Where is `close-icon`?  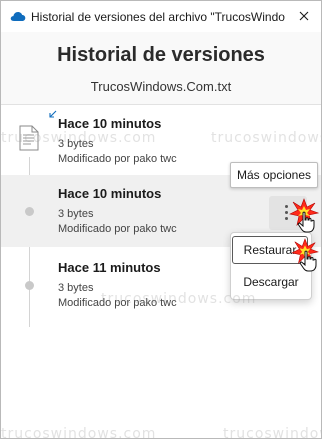 close-icon is located at coordinates (304, 16).